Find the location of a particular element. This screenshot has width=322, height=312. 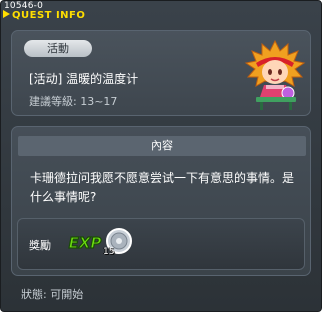

svg-text: EXP is located at coordinates (85, 243).